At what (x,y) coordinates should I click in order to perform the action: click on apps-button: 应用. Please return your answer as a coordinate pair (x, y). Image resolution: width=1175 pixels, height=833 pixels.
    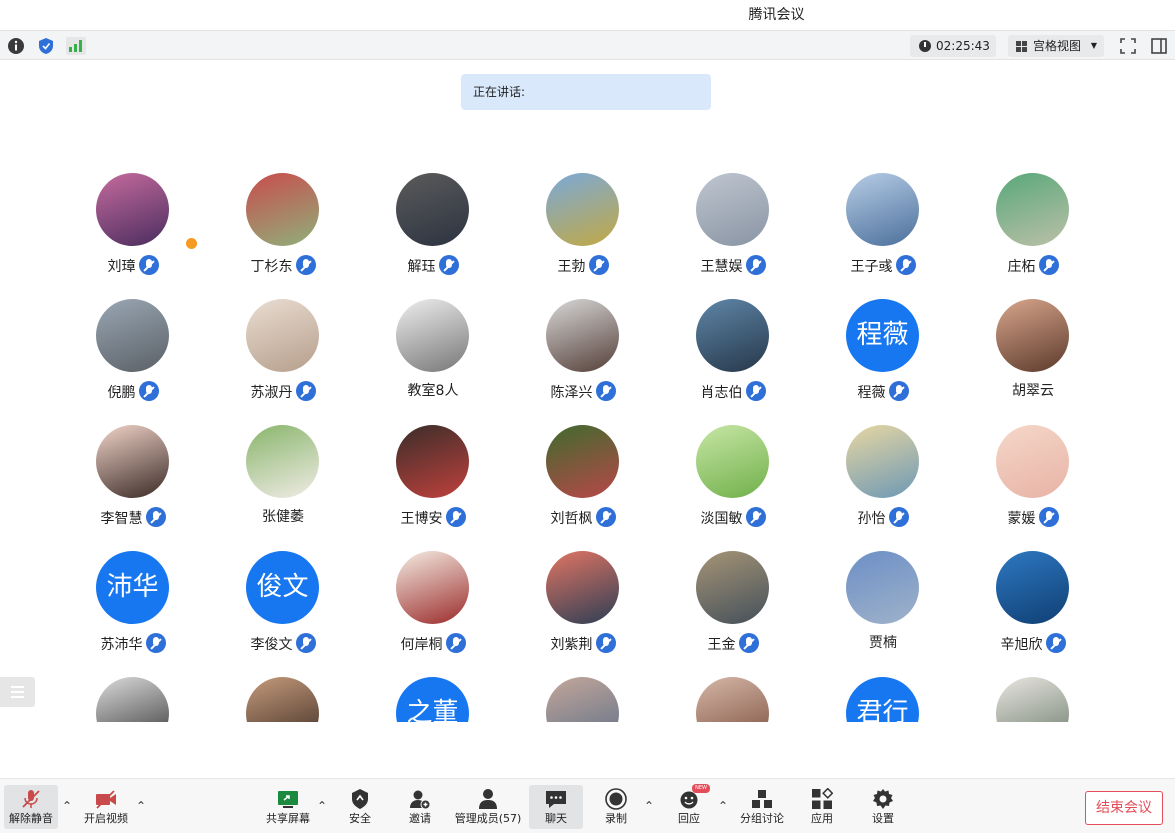
    Looking at the image, I should click on (822, 807).